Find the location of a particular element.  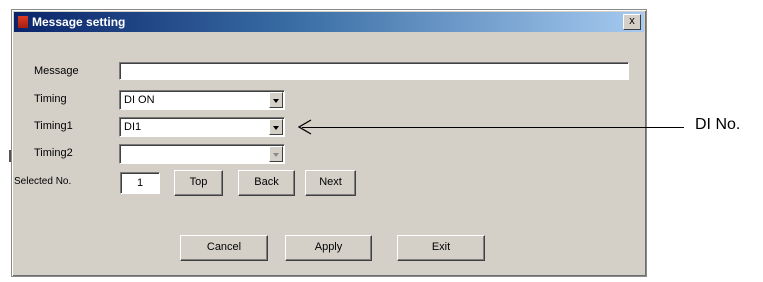

message-label: Message is located at coordinates (56, 71).